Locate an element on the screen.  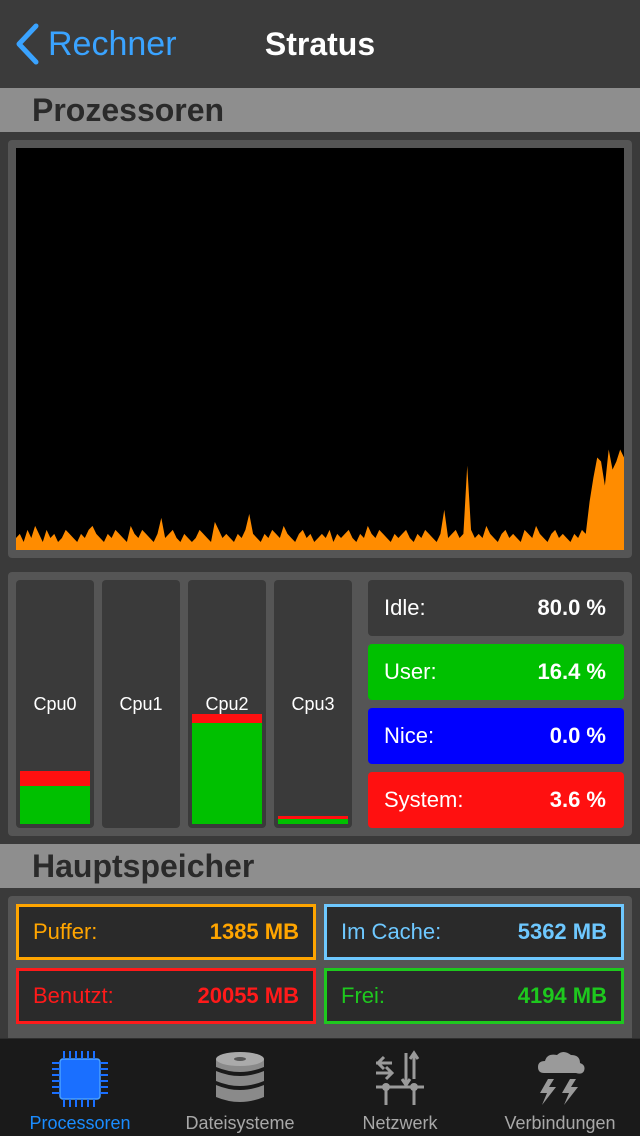
cpu-bar-label: Cpu2 is located at coordinates (227, 704).